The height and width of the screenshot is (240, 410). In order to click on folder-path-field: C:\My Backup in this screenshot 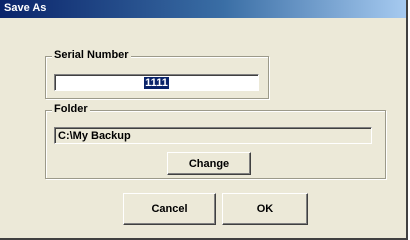, I will do `click(213, 135)`.